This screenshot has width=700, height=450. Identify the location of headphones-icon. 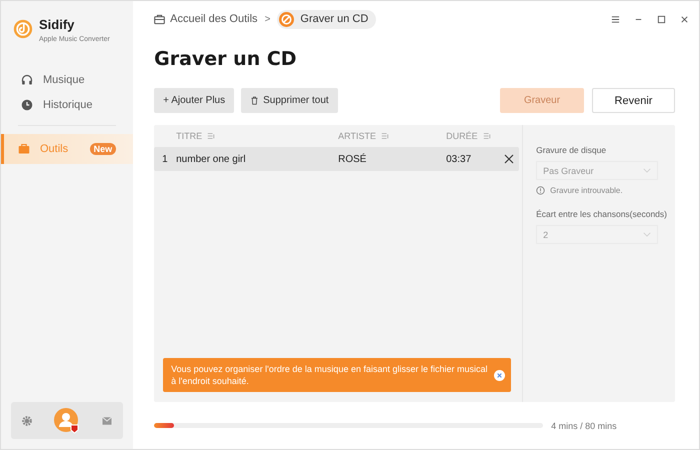
(27, 80).